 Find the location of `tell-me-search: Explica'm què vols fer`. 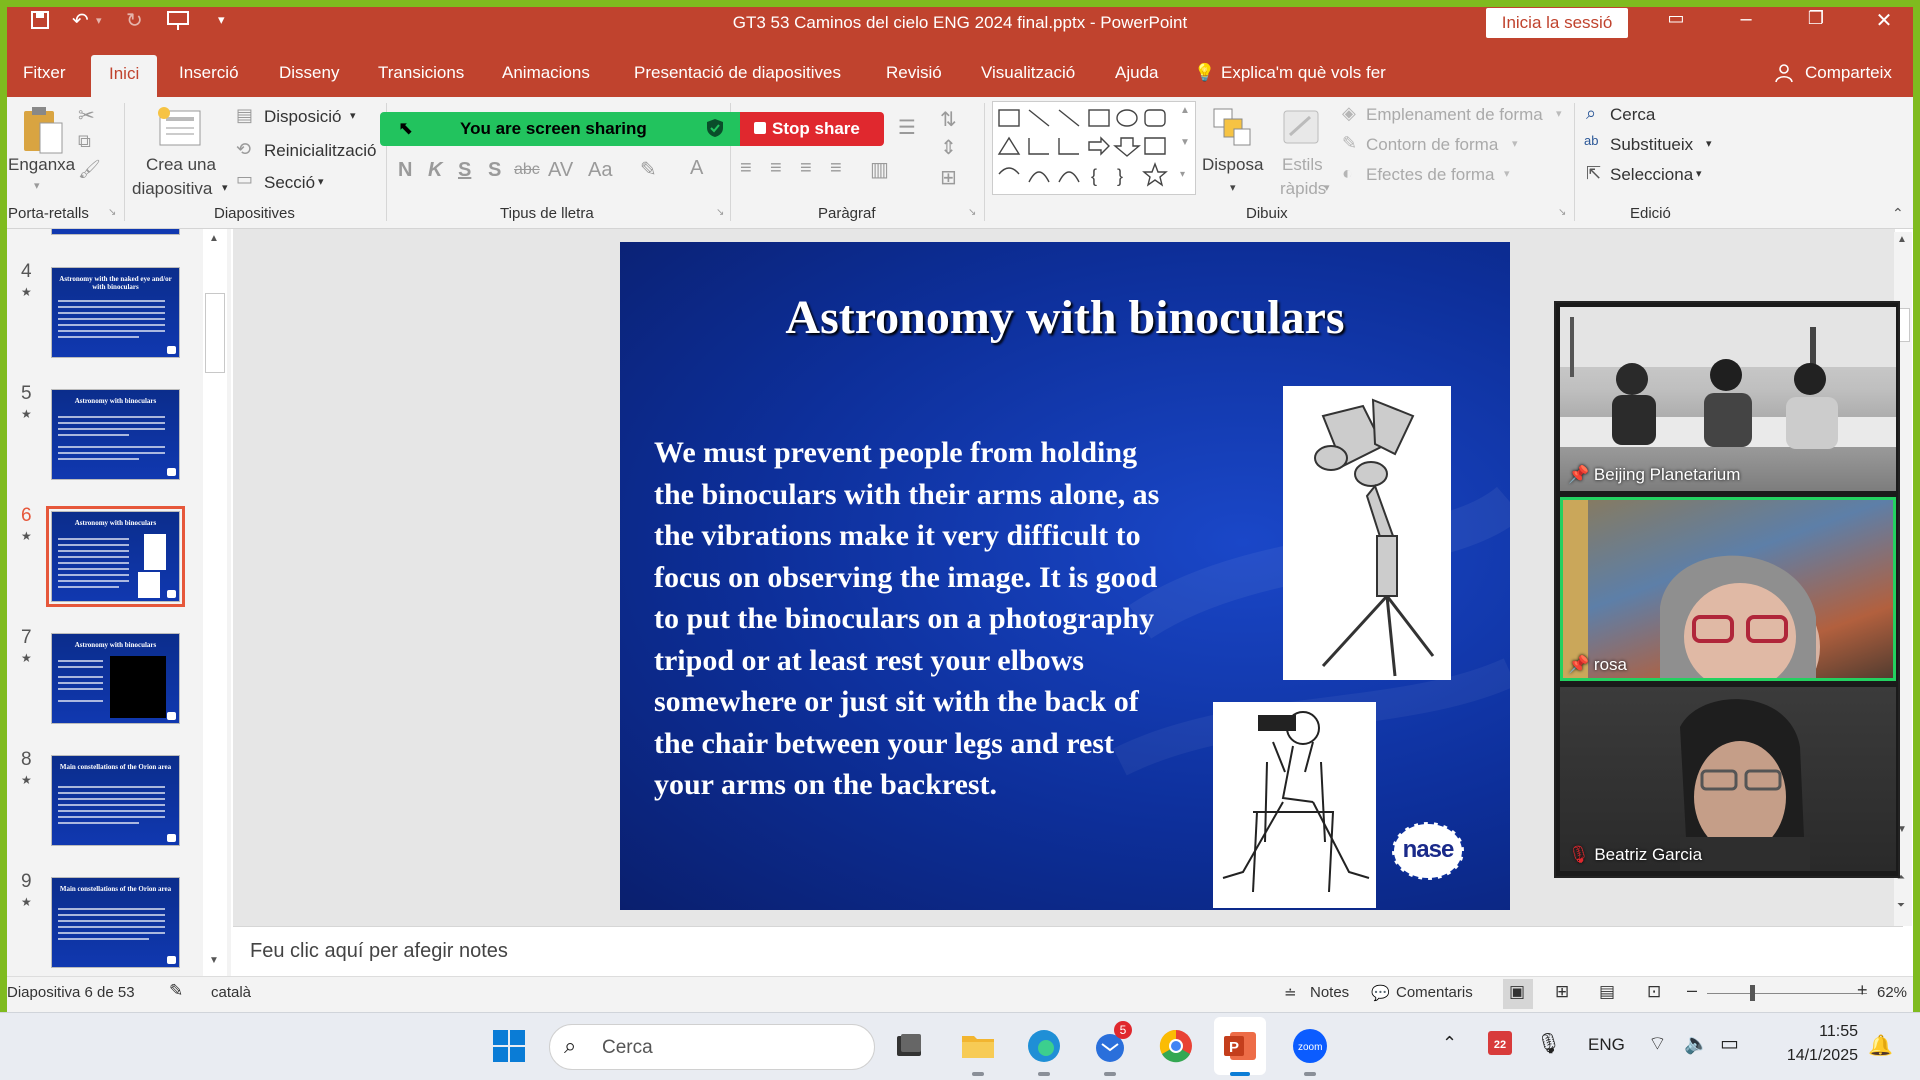

tell-me-search: Explica'm què vols fer is located at coordinates (1303, 73).